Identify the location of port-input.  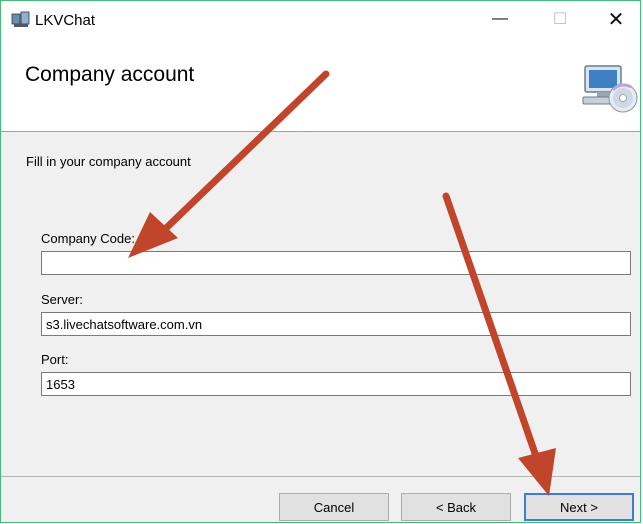
(336, 384).